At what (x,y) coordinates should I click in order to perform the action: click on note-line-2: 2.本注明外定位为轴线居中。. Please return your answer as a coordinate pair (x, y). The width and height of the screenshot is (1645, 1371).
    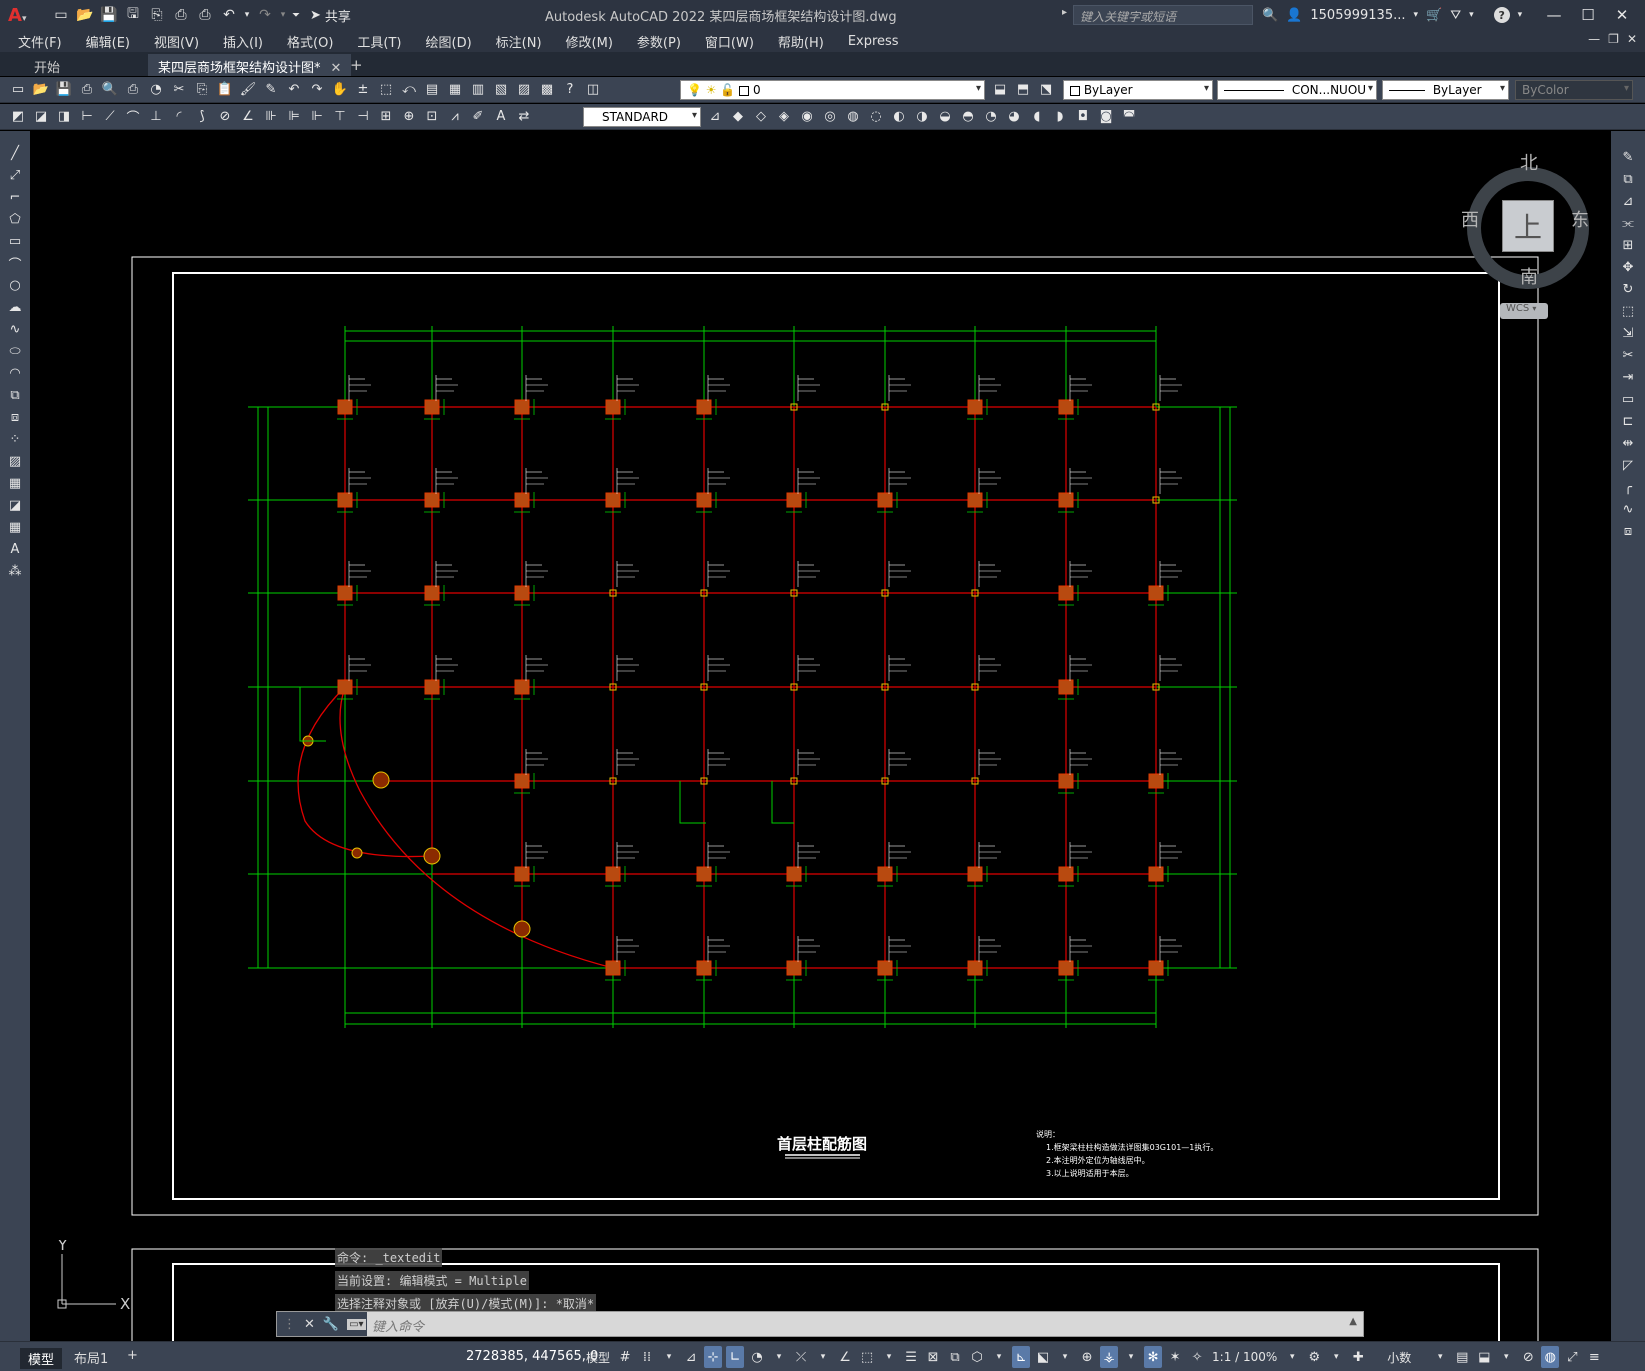
    Looking at the image, I should click on (1098, 1160).